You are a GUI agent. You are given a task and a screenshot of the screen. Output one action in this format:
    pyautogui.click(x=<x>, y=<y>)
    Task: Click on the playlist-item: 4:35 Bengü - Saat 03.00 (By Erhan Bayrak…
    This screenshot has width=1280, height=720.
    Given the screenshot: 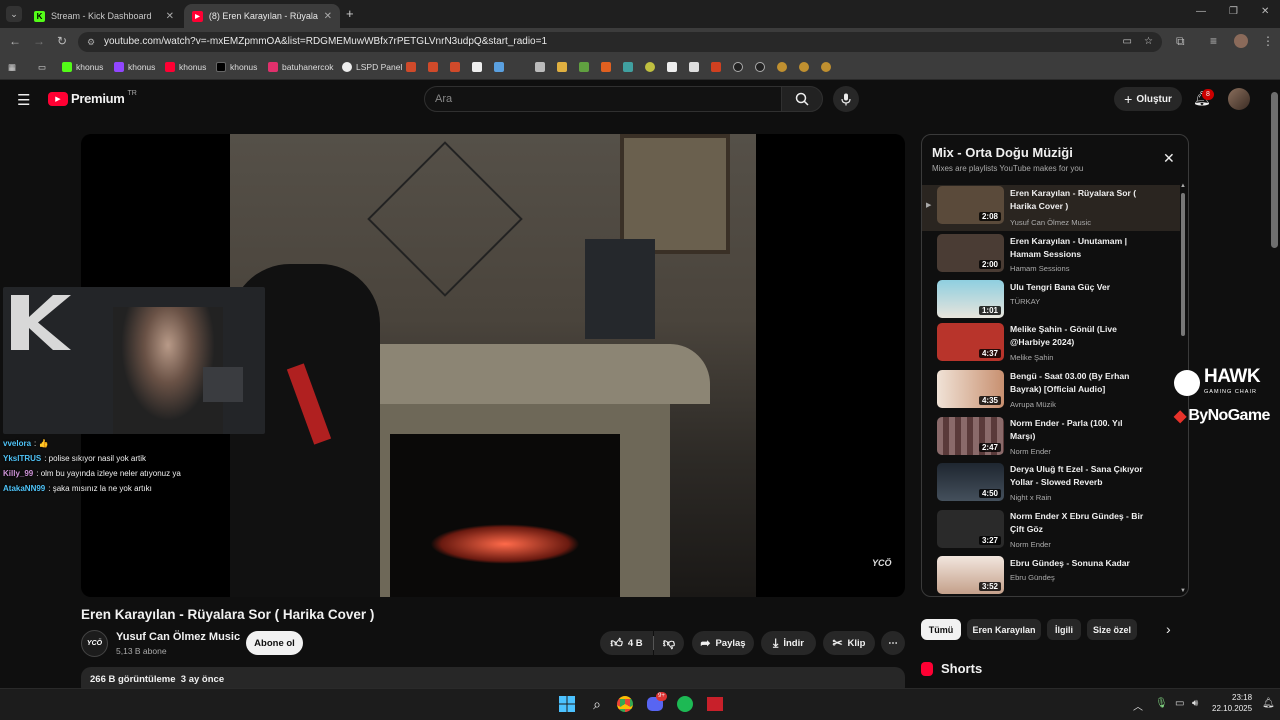 What is the action you would take?
    pyautogui.click(x=1051, y=392)
    